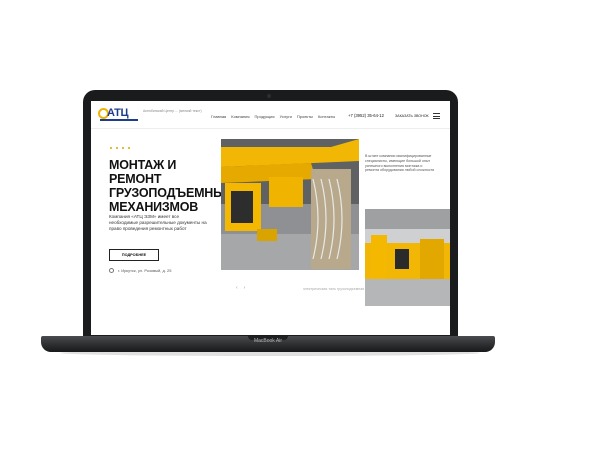 The height and width of the screenshot is (449, 596). Describe the element at coordinates (305, 116) in the screenshot. I see `nav-item-projects: Проекты` at that location.